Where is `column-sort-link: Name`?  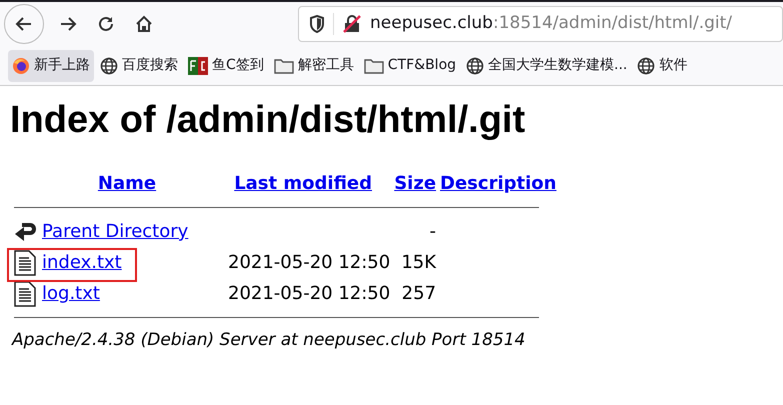
column-sort-link: Name is located at coordinates (127, 183).